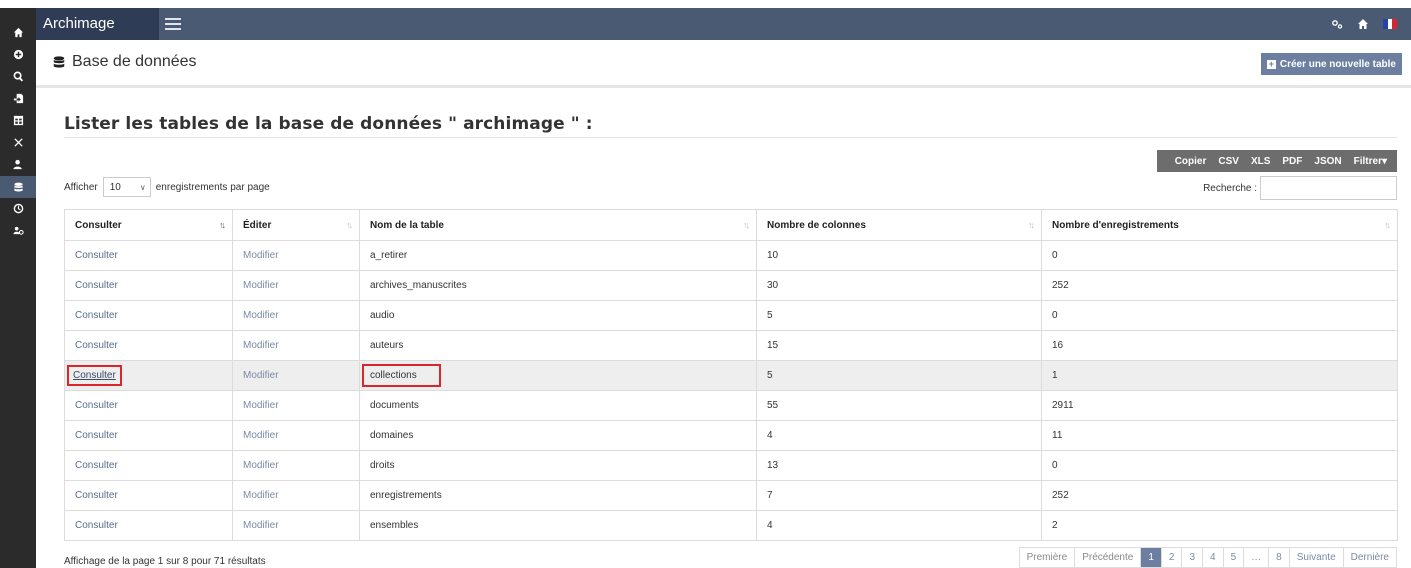 This screenshot has width=1411, height=568. What do you see at coordinates (1219, 405) in the screenshot?
I see `record-count-cell: 2911` at bounding box center [1219, 405].